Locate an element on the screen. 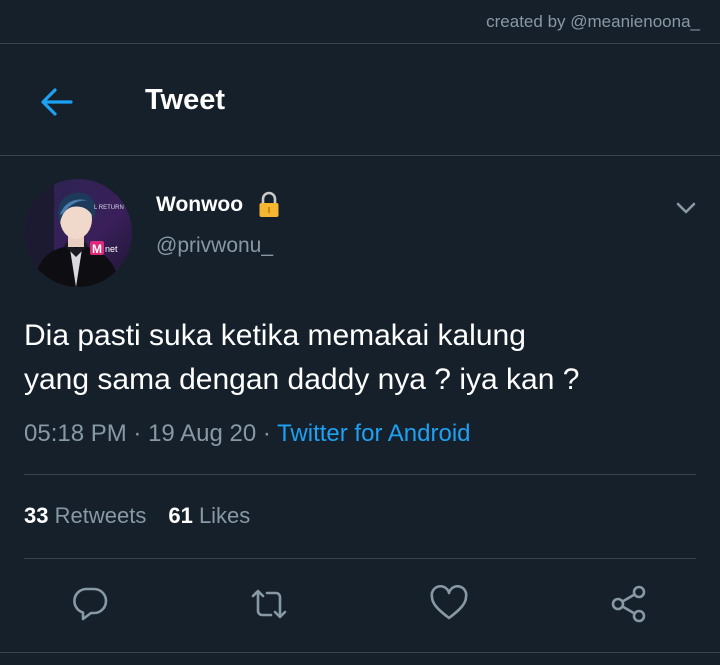 This screenshot has width=720, height=665. watermark: created by @meanienoona_ is located at coordinates (593, 21).